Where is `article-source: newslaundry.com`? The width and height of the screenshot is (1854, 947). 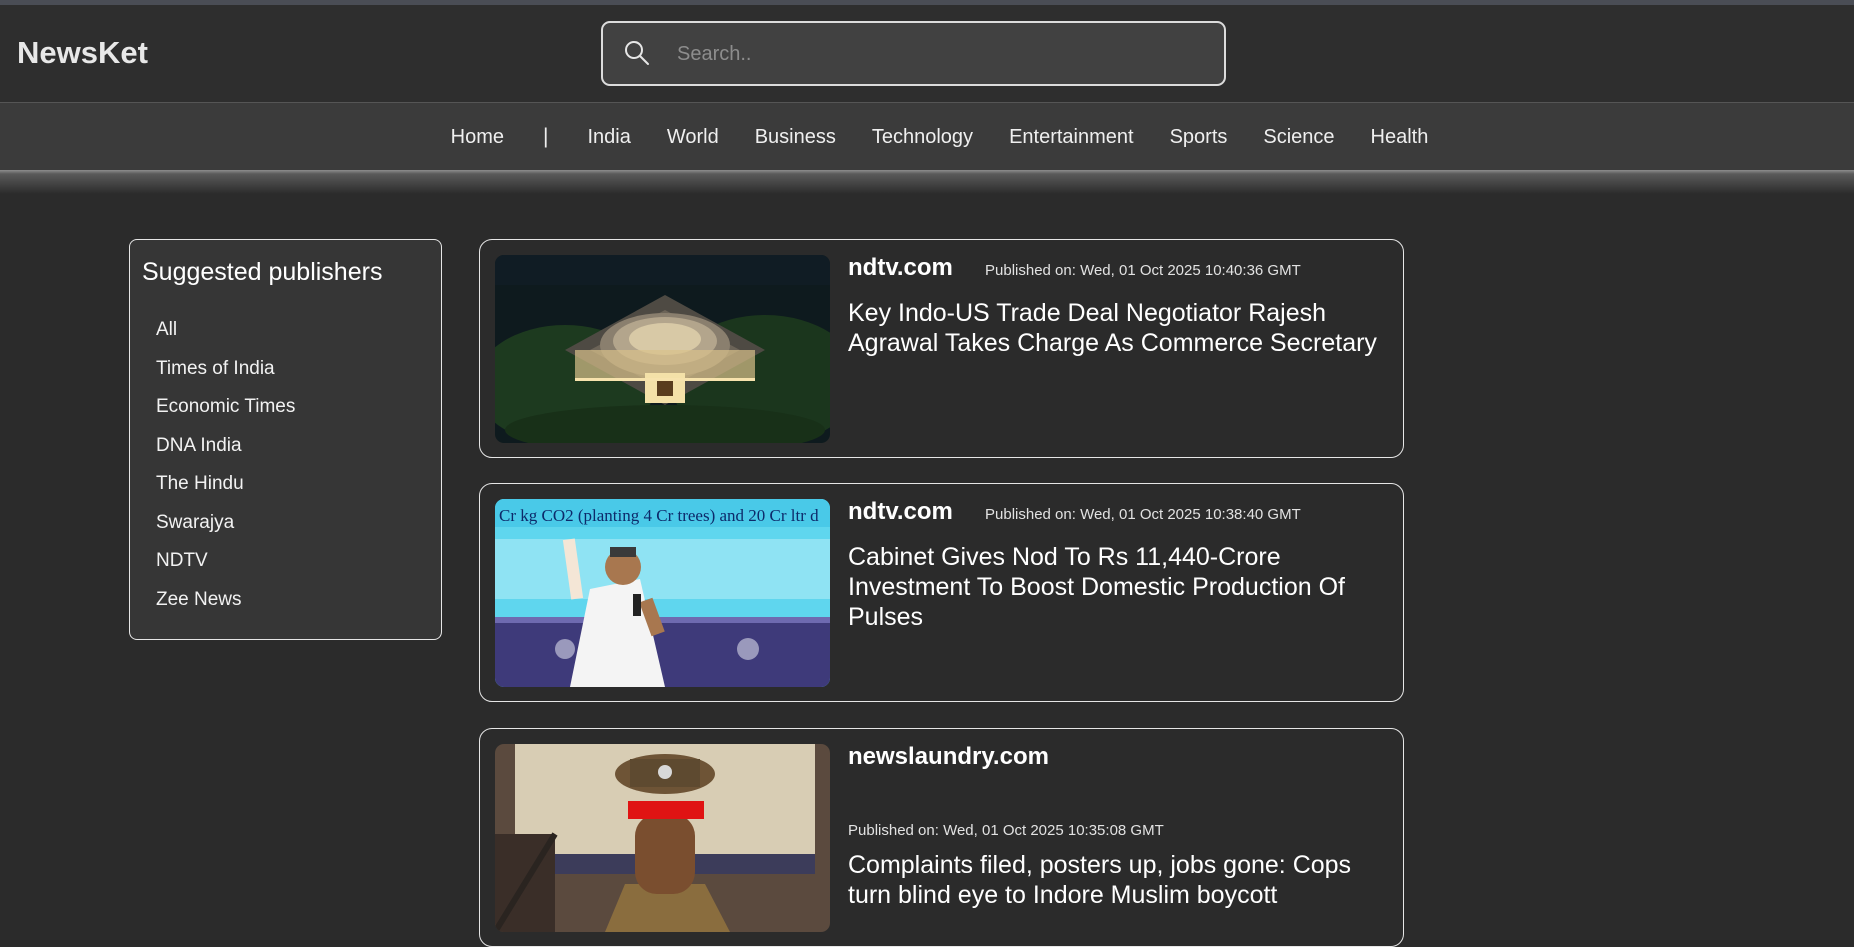
article-source: newslaundry.com is located at coordinates (948, 757).